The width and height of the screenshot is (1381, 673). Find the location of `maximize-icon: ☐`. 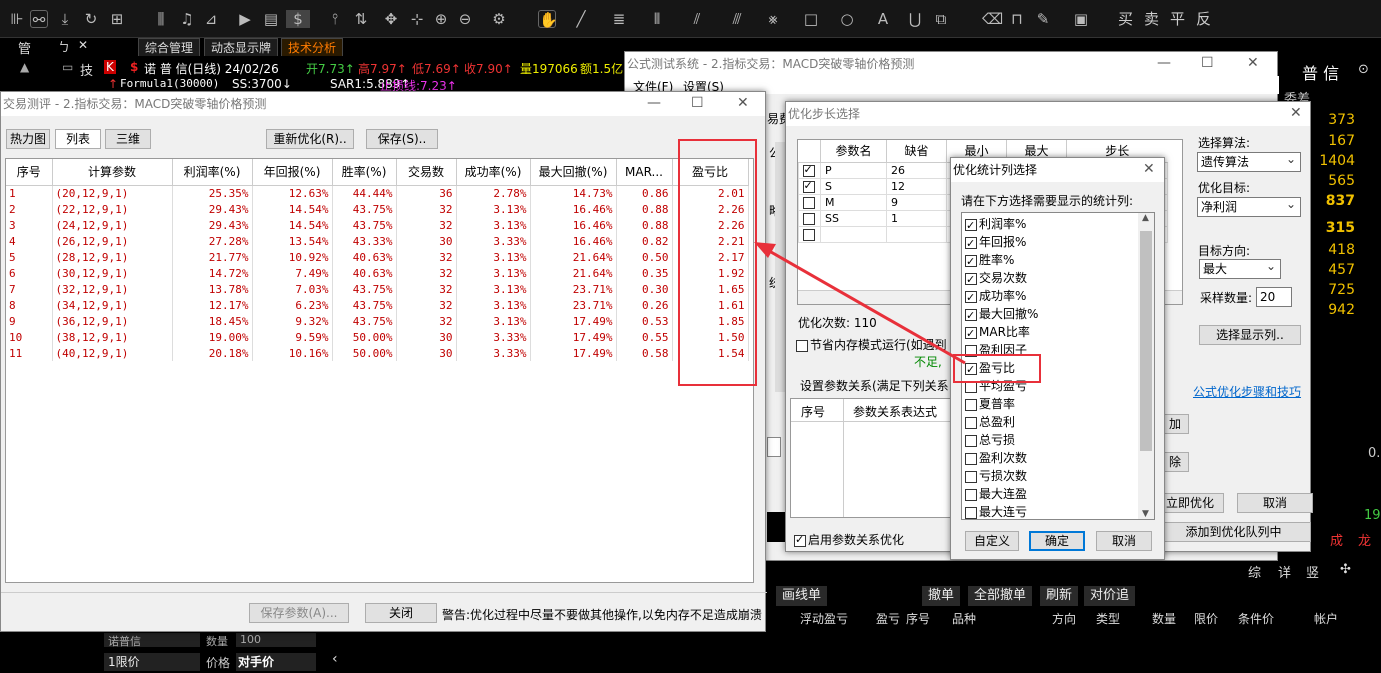

maximize-icon: ☐ is located at coordinates (697, 104).